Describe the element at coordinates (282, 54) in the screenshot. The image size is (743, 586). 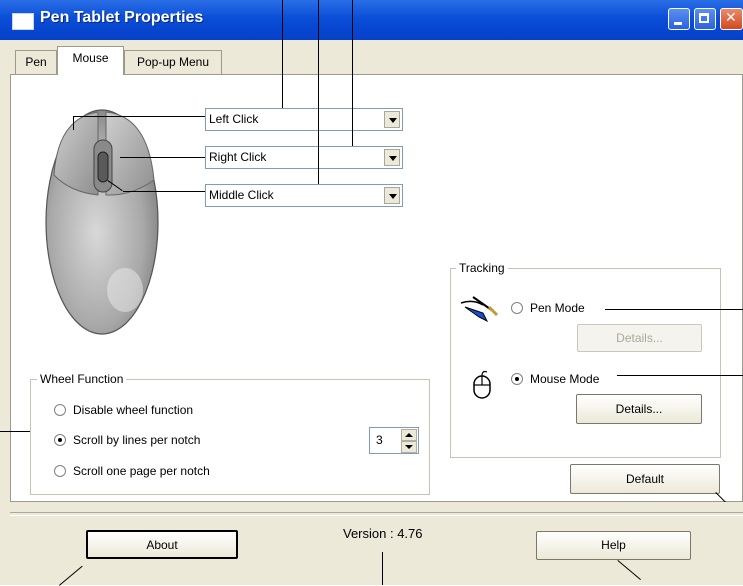
I see `annotation-line-left-click` at that location.